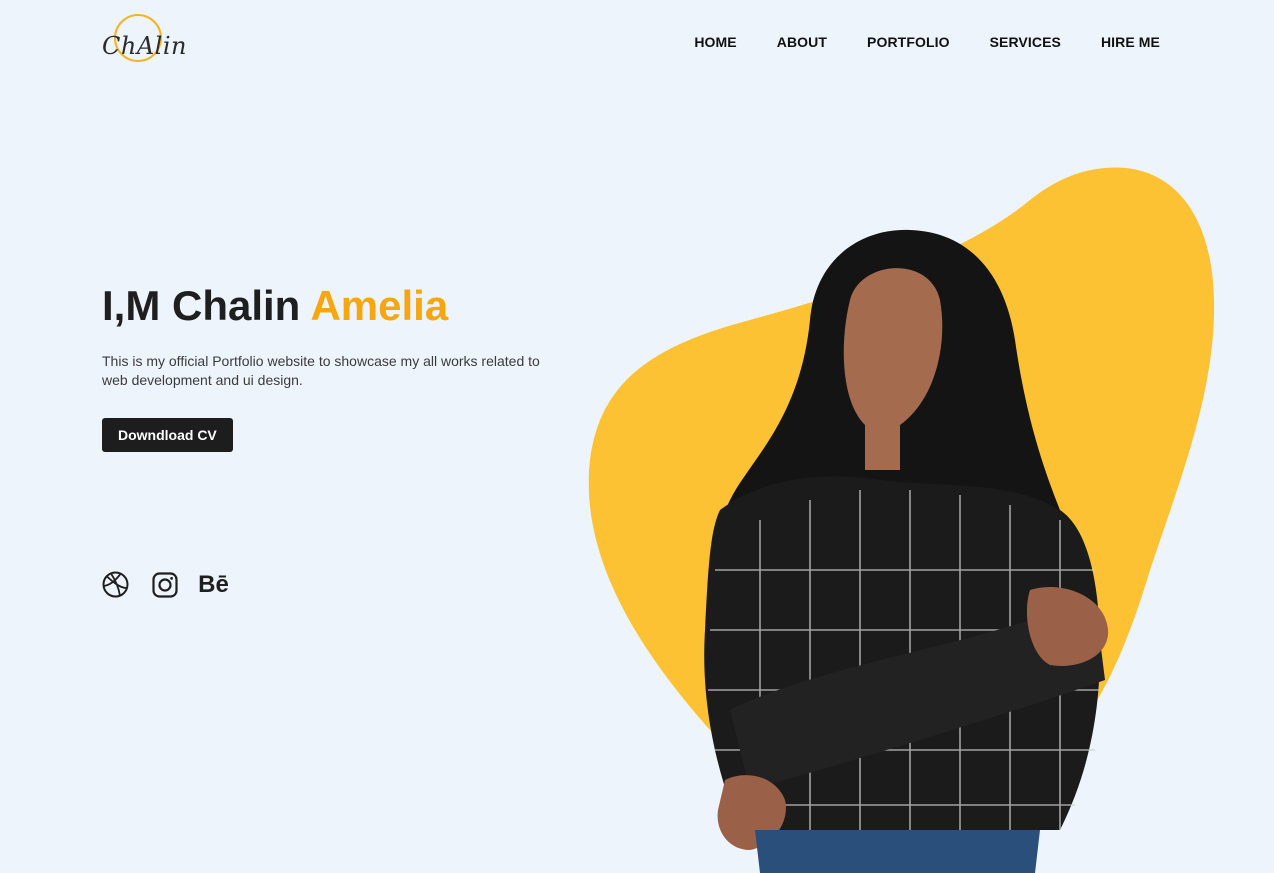 This screenshot has height=873, width=1274. I want to click on logo: ChAlin, so click(148, 42).